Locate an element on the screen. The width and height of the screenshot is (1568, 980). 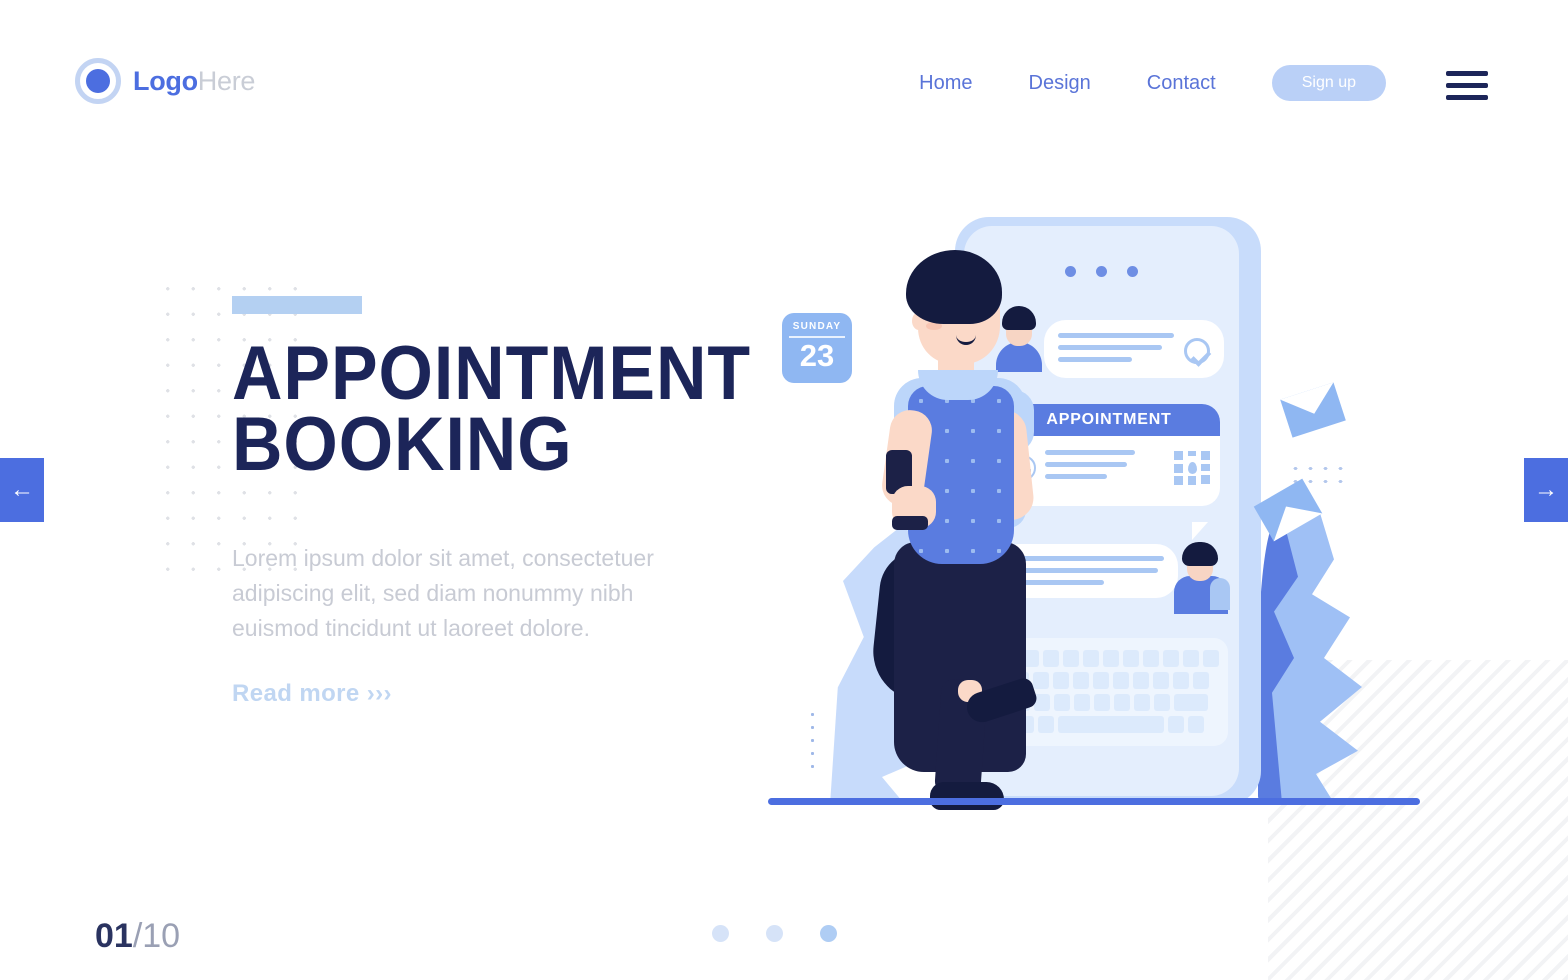
pin-marker is located at coordinates (1192, 468).